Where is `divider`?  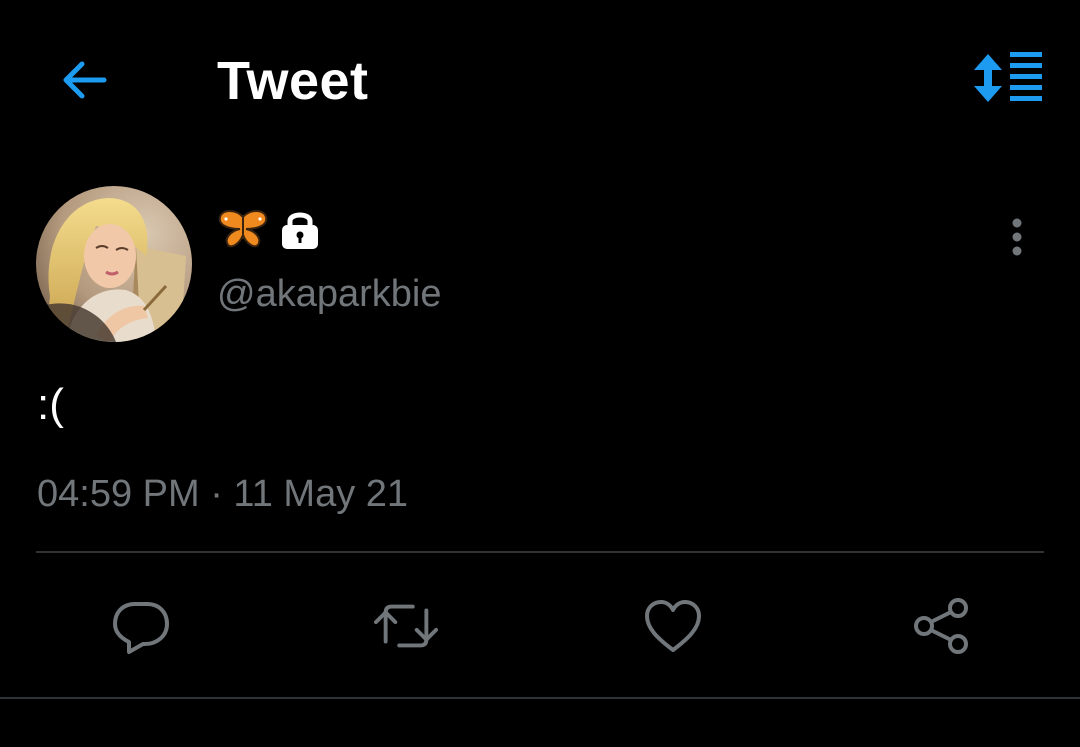
divider is located at coordinates (540, 552).